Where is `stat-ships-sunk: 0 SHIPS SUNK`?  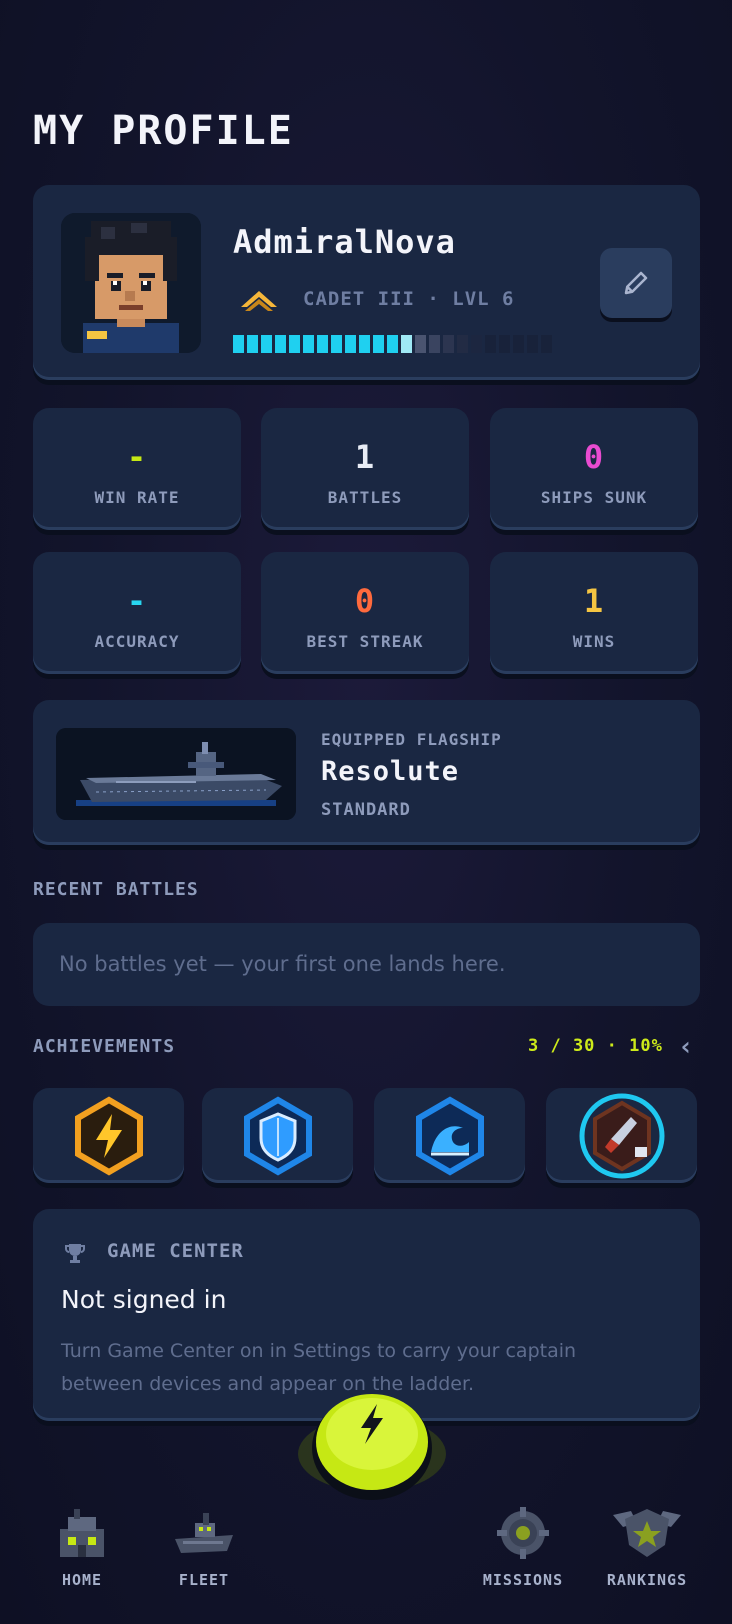
stat-ships-sunk: 0 SHIPS SUNK is located at coordinates (594, 469).